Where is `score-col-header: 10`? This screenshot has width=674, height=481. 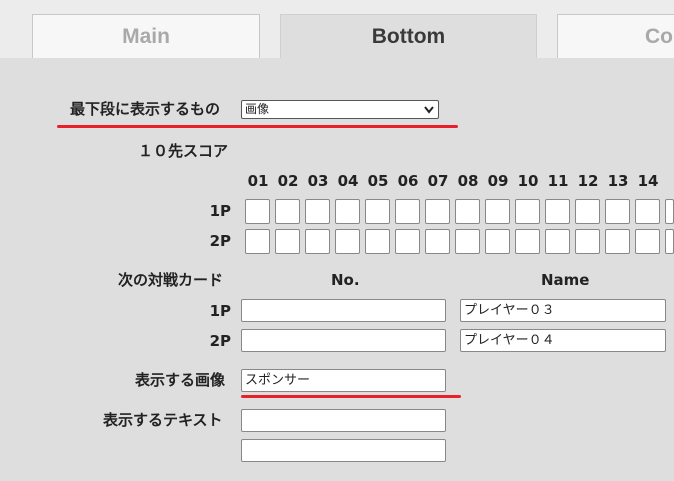 score-col-header: 10 is located at coordinates (528, 181).